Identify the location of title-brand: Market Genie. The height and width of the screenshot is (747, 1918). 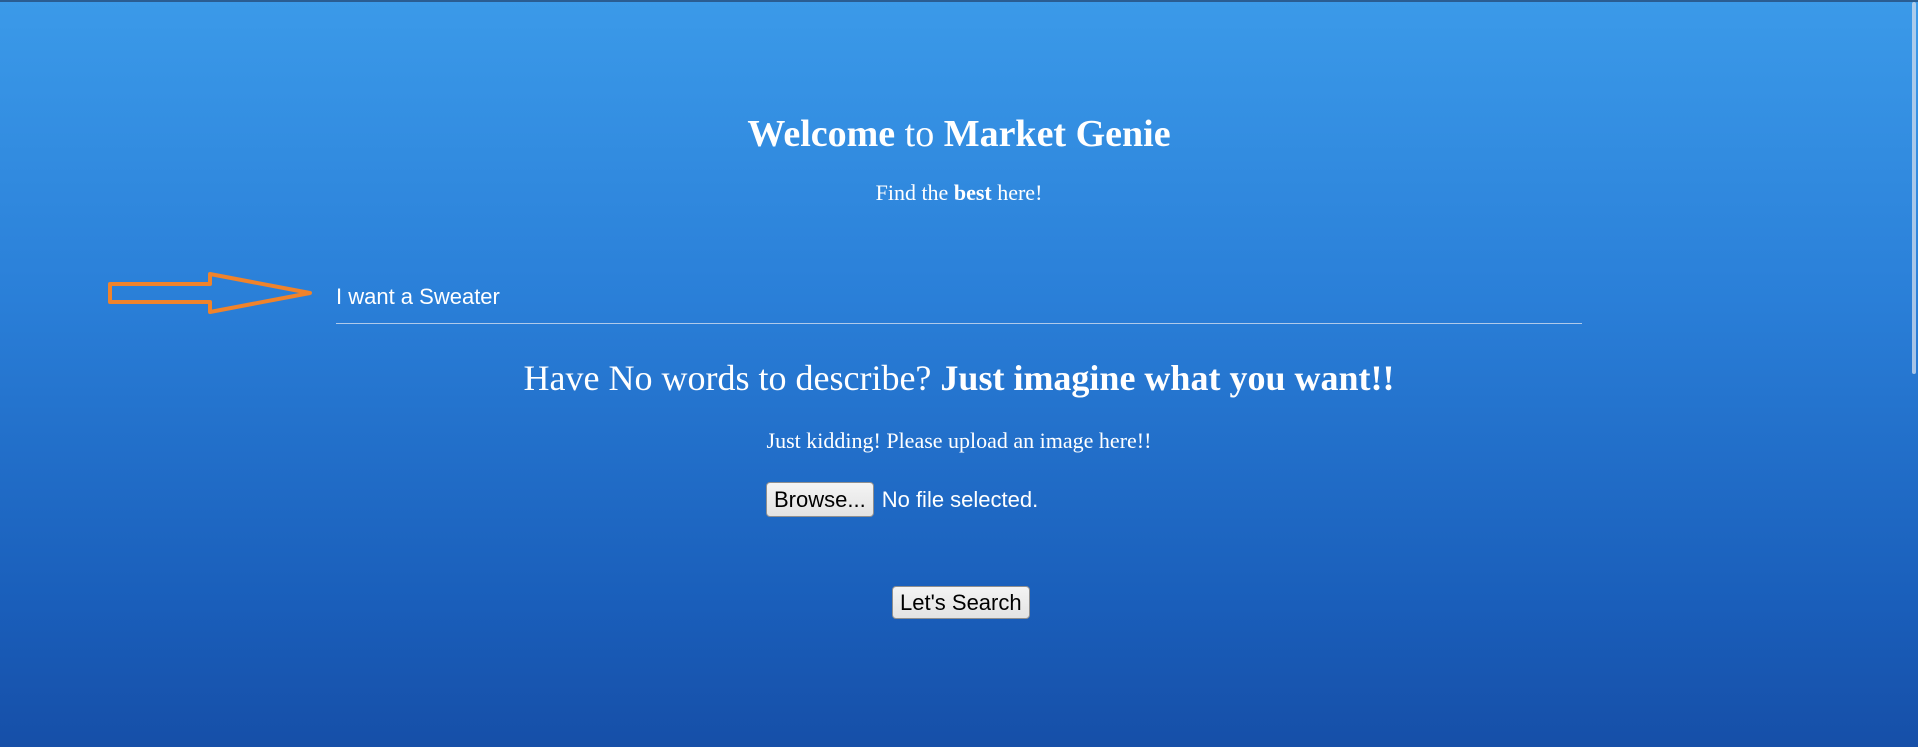
(1057, 134).